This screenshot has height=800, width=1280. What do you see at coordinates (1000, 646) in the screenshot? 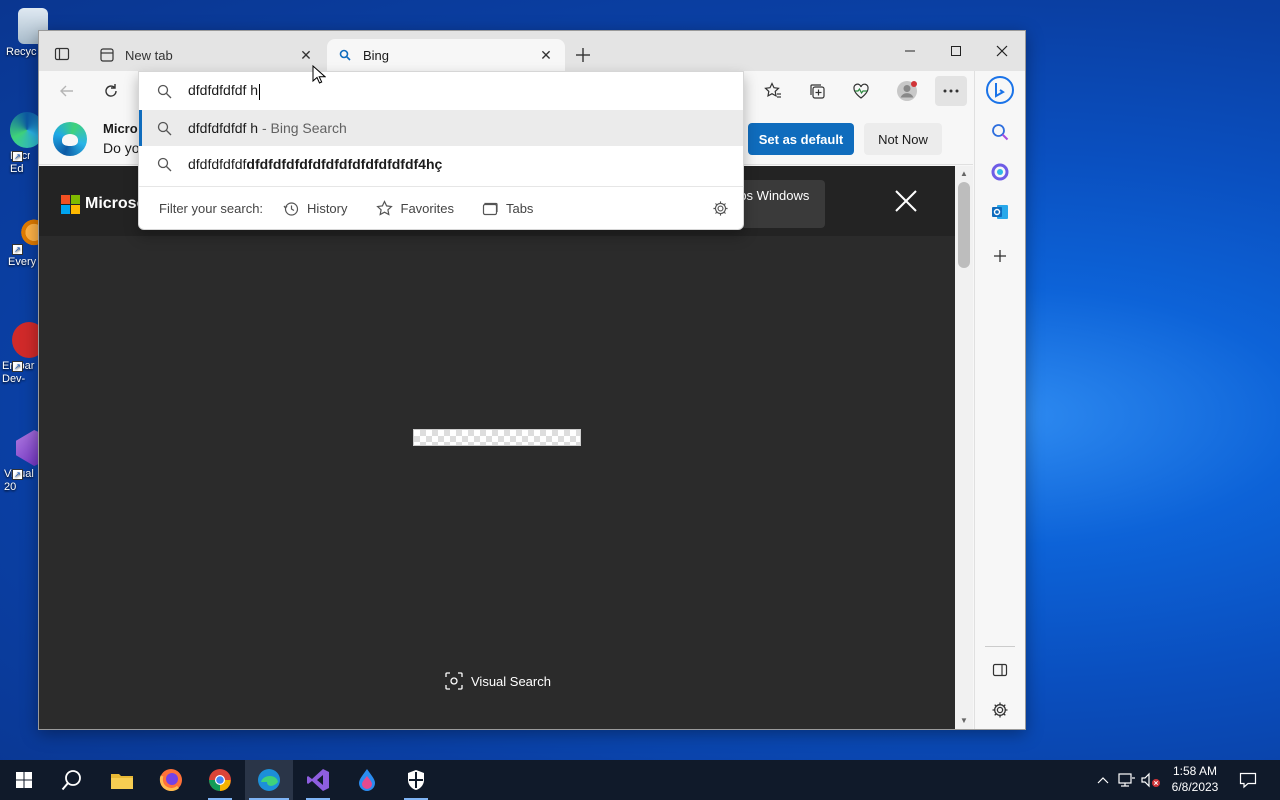
I see `sidebar-divider` at bounding box center [1000, 646].